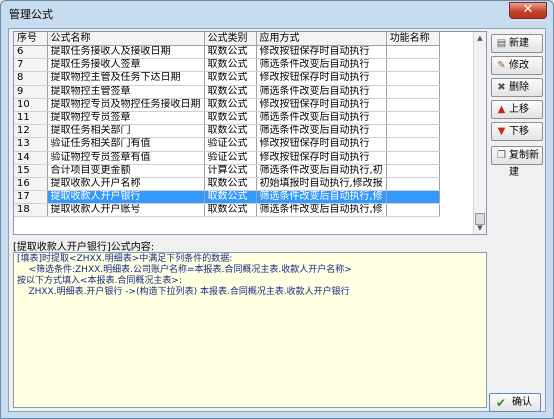 The width and height of the screenshot is (554, 419). What do you see at coordinates (321, 171) in the screenshot?
I see `apply-mode-cell: 筛选条件改变后自动执行,初` at bounding box center [321, 171].